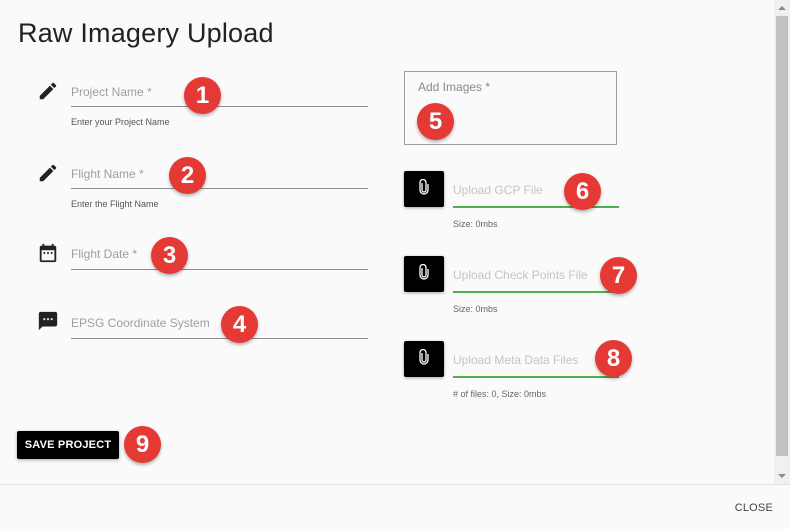 This screenshot has width=790, height=529. I want to click on epsg-input, so click(219, 338).